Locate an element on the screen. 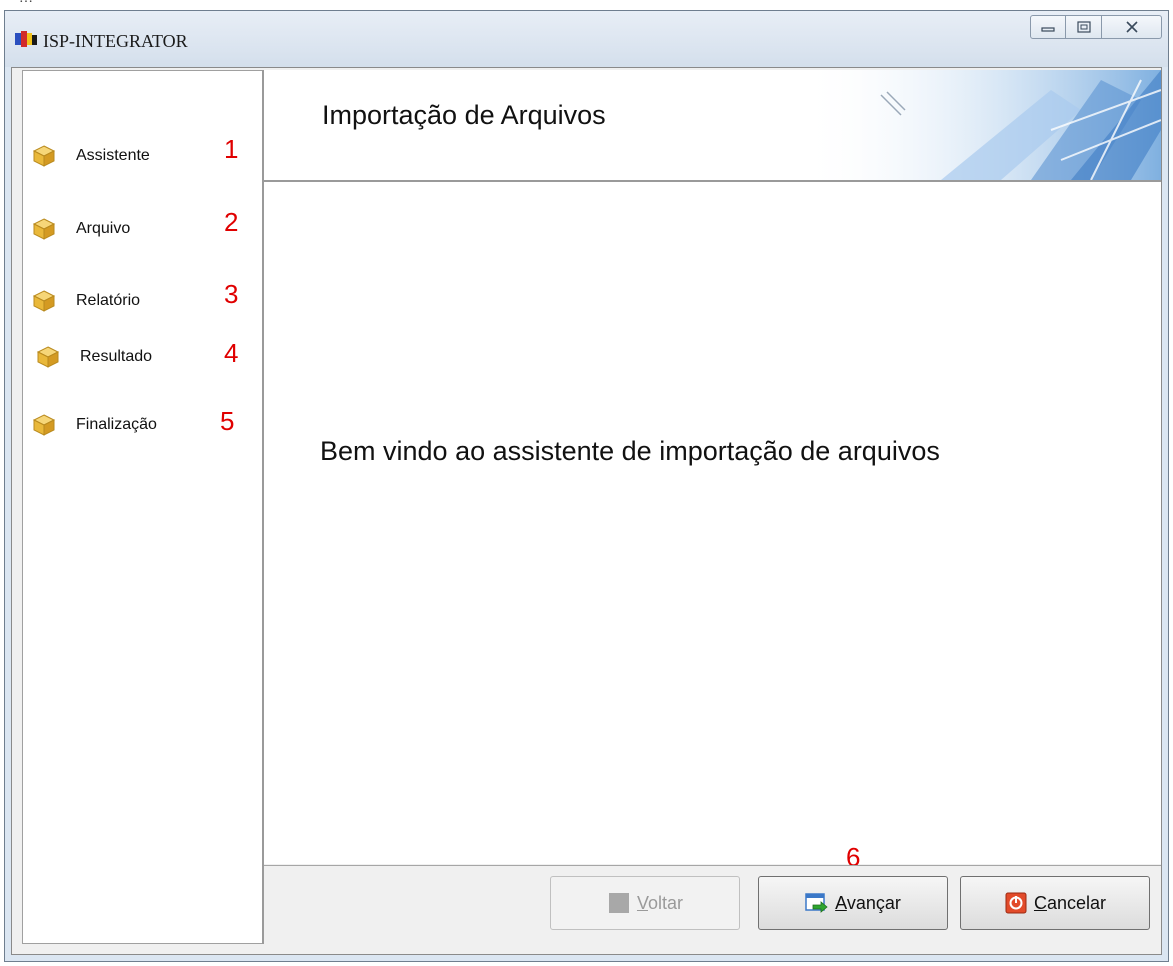  sidebar-step-assistente: Assistente is located at coordinates (91, 156).